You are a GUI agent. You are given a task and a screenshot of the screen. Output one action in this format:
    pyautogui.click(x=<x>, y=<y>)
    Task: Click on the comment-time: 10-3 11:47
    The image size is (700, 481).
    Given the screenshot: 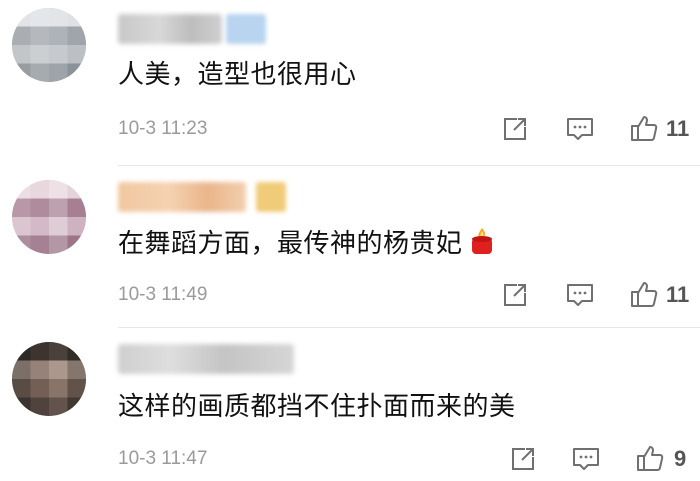 What is the action you would take?
    pyautogui.click(x=163, y=458)
    